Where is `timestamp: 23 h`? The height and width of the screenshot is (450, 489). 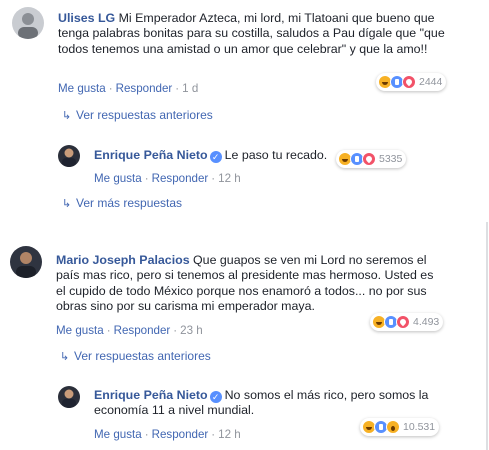
timestamp: 23 h is located at coordinates (191, 330).